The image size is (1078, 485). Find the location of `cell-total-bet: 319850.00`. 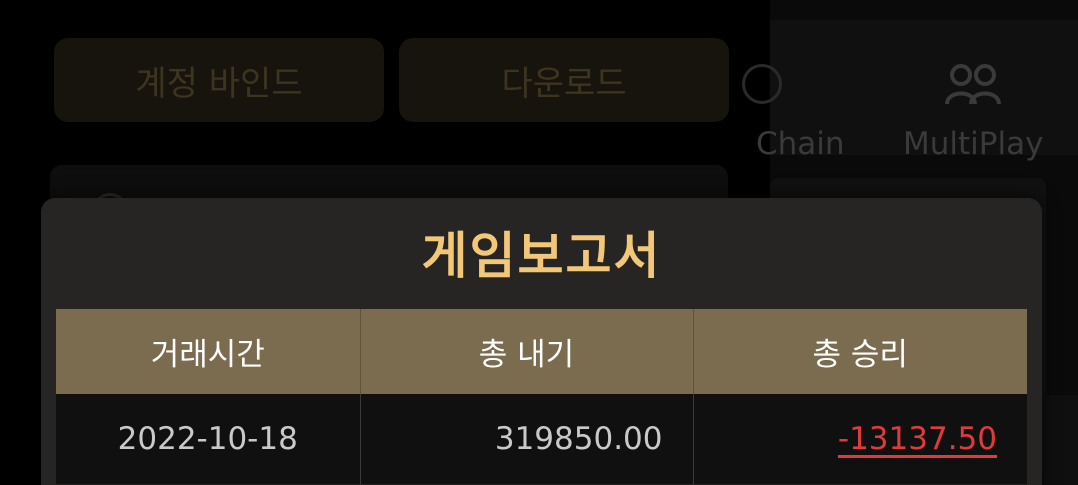

cell-total-bet: 319850.00 is located at coordinates (527, 439).